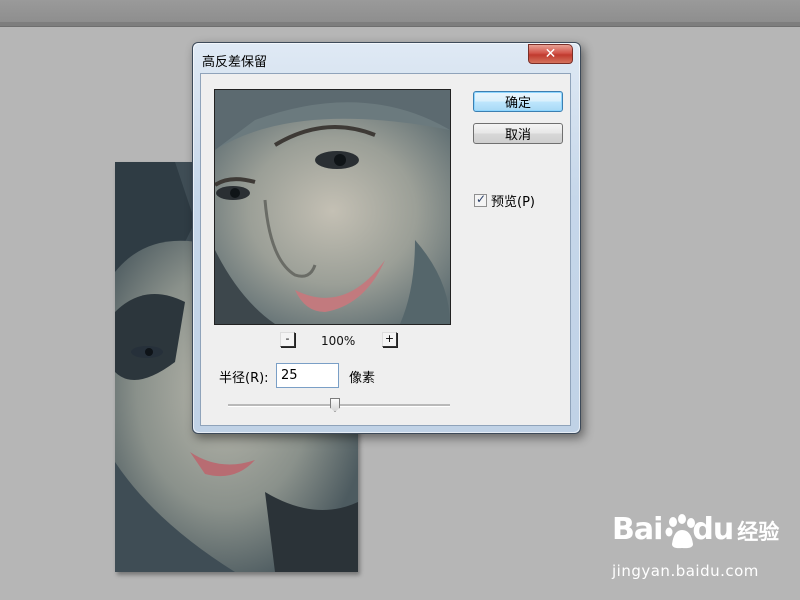 The width and height of the screenshot is (800, 600). I want to click on top-bar-strip, so click(400, 24).